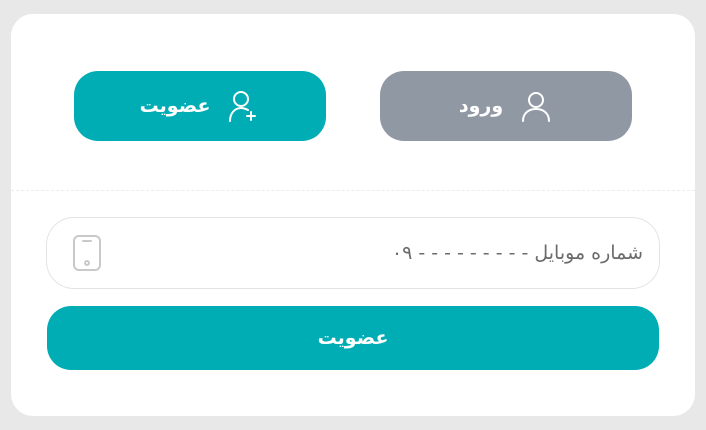 This screenshot has width=706, height=430. What do you see at coordinates (506, 106) in the screenshot?
I see `login-tab-button: ورود` at bounding box center [506, 106].